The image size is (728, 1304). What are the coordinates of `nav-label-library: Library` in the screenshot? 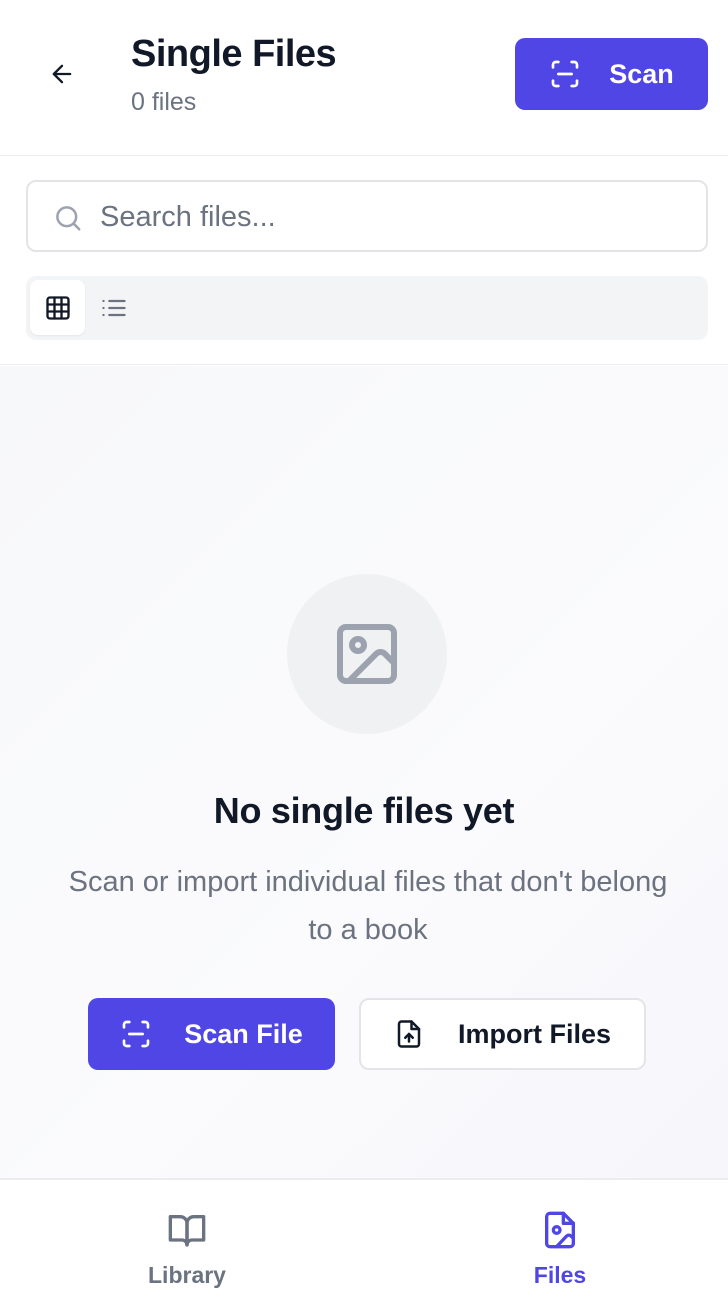 It's located at (187, 1275).